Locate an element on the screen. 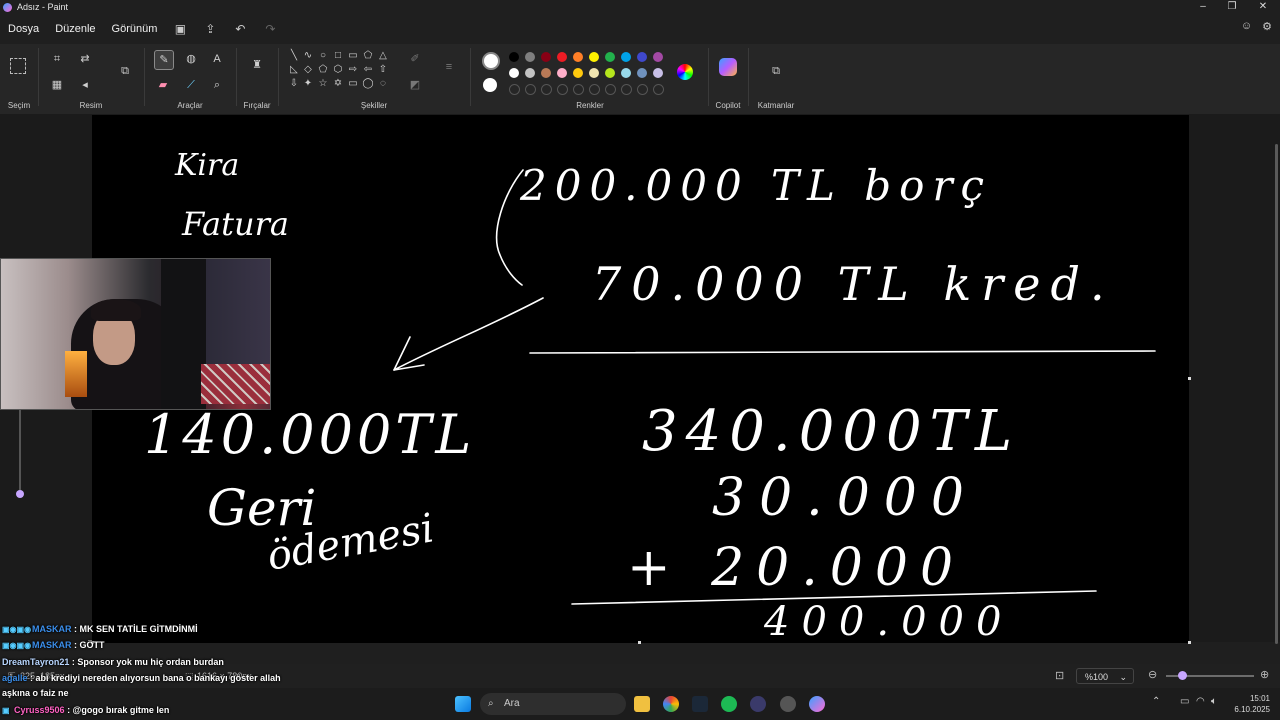 The height and width of the screenshot is (720, 1280). right-triangle-shape-icon: ◺ is located at coordinates (294, 70).